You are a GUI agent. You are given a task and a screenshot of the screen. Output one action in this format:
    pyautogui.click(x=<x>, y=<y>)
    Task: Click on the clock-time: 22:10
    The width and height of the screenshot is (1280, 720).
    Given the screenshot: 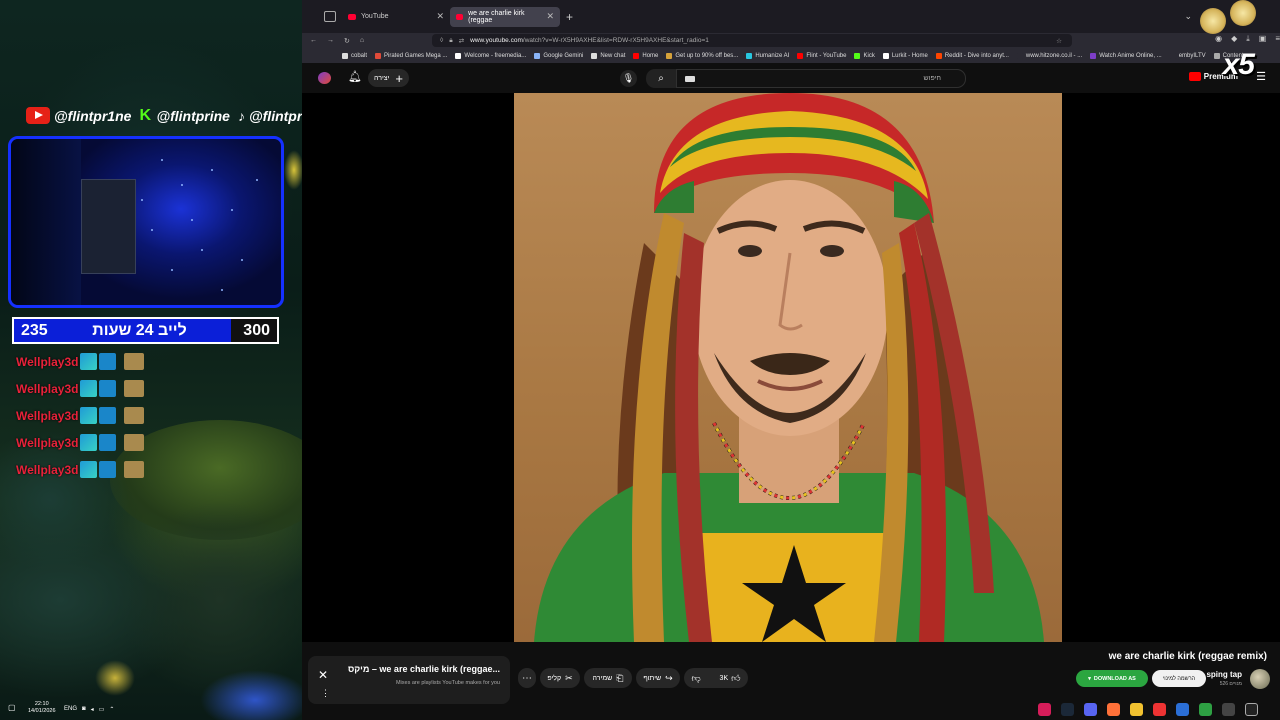 What is the action you would take?
    pyautogui.click(x=41, y=704)
    